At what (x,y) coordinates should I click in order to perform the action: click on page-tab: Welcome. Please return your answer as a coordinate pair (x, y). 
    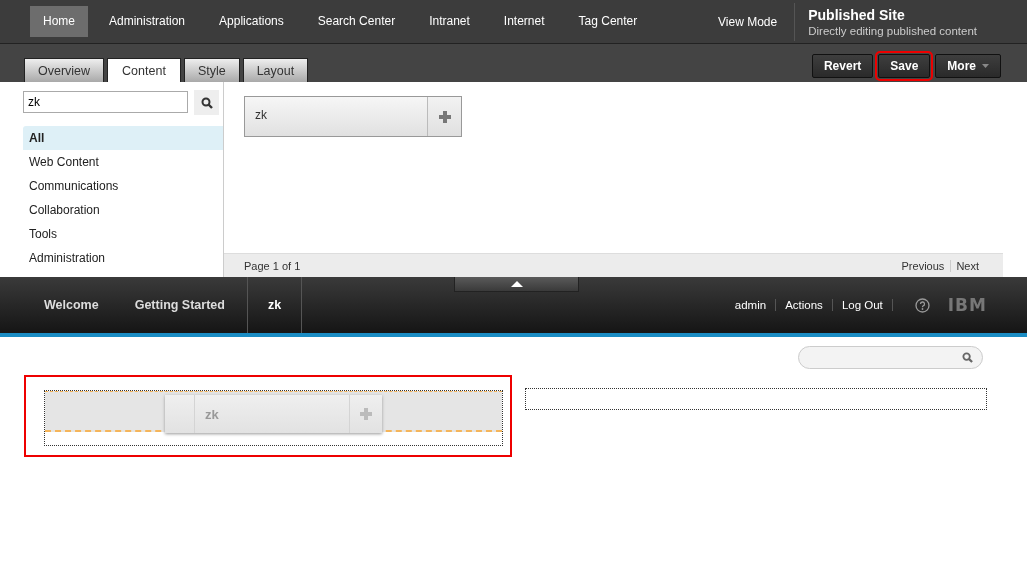
    Looking at the image, I should click on (71, 305).